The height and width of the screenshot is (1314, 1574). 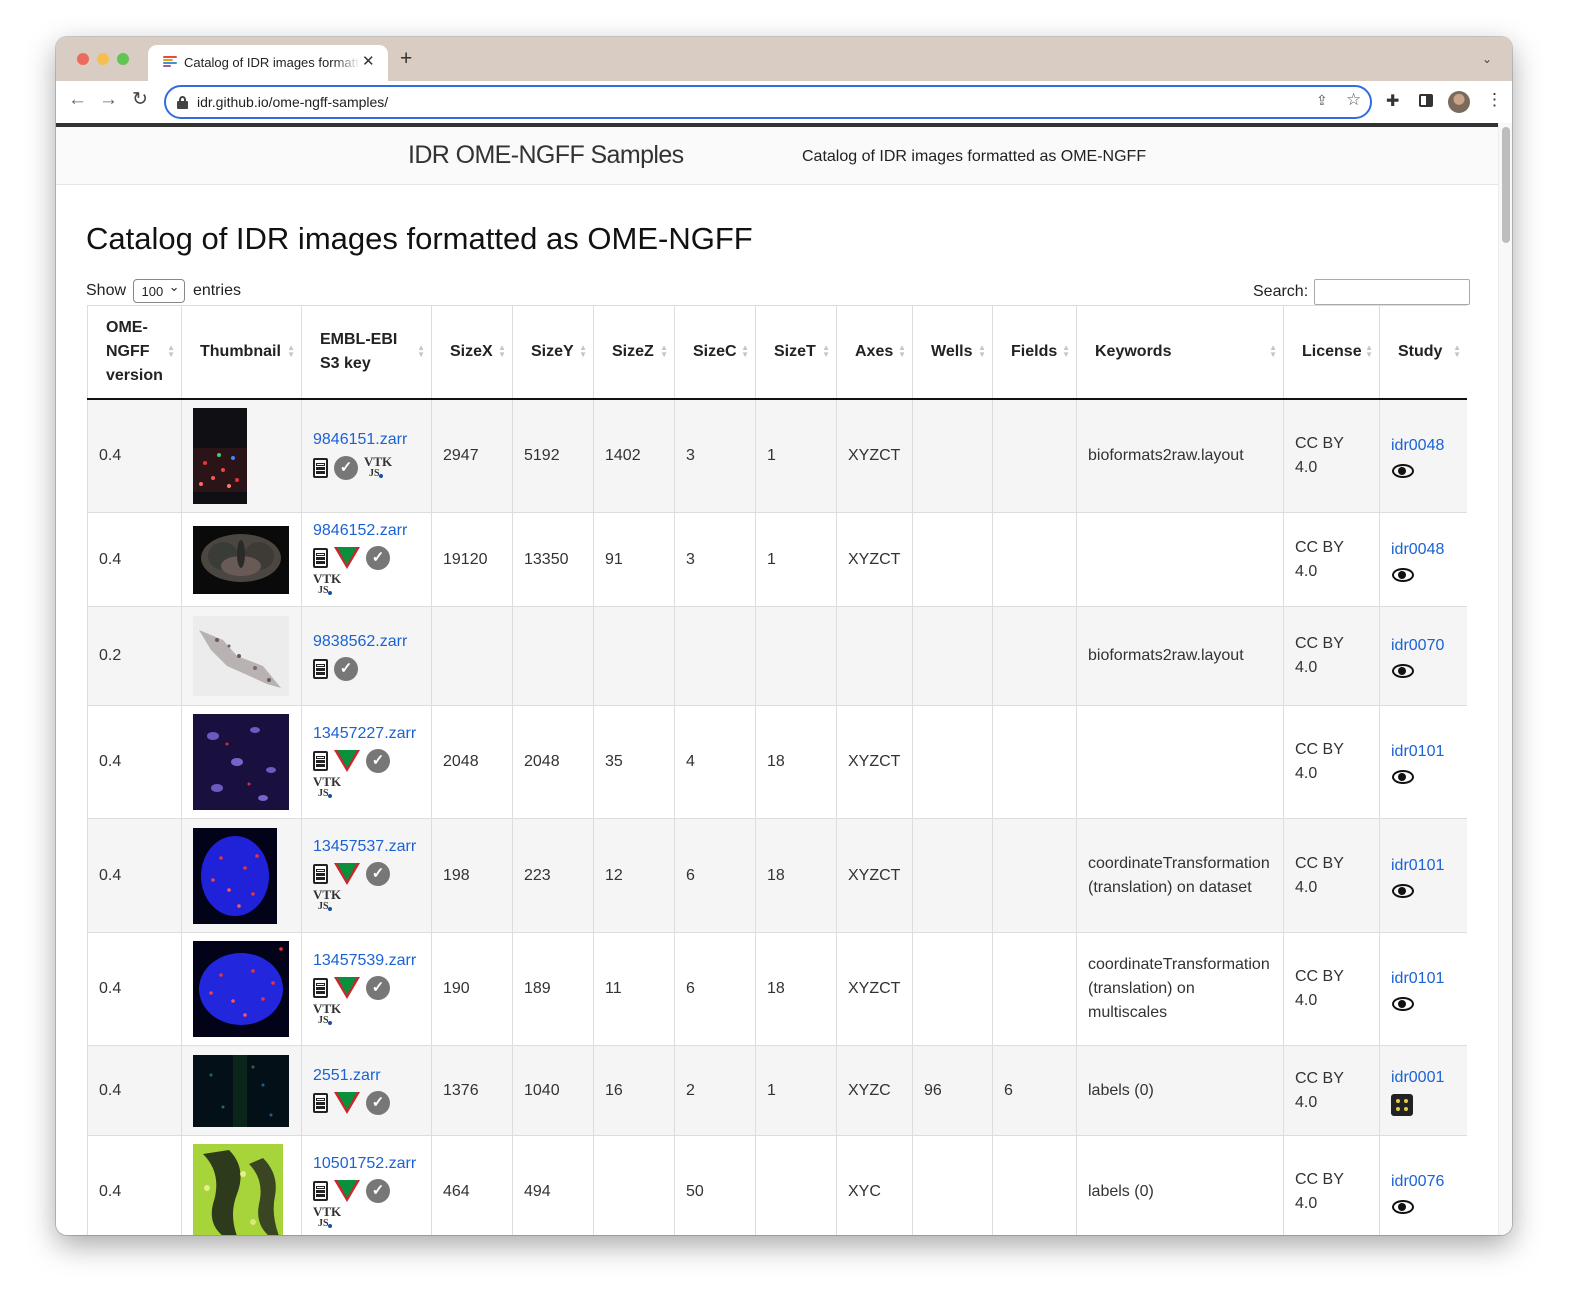 I want to click on zarr-key-link: 2551.zarr, so click(x=366, y=1076).